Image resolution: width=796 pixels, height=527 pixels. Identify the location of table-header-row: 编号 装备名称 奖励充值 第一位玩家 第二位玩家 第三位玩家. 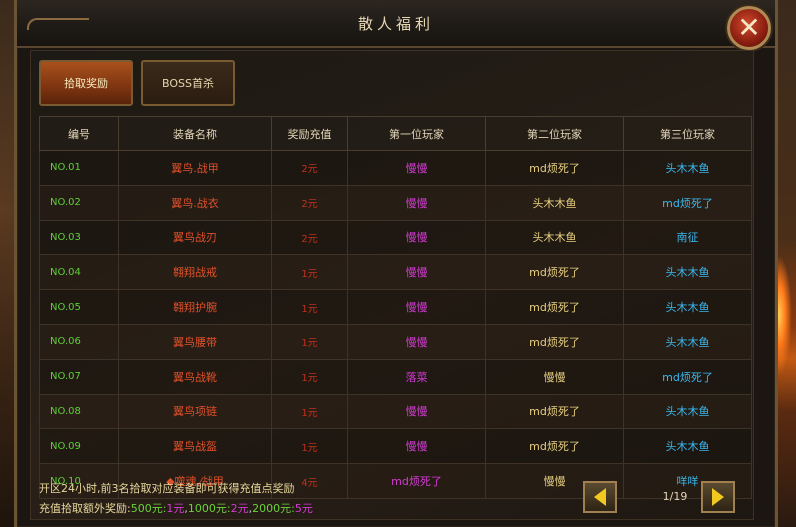
(395, 133).